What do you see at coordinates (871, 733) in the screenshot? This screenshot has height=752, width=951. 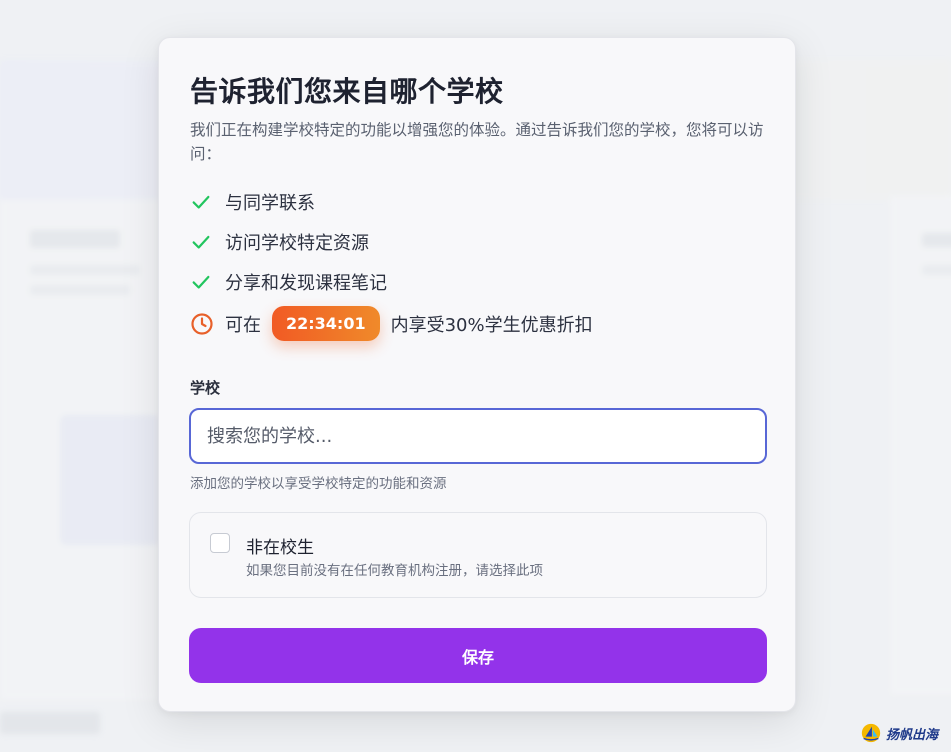 I see `sail-logo-icon` at bounding box center [871, 733].